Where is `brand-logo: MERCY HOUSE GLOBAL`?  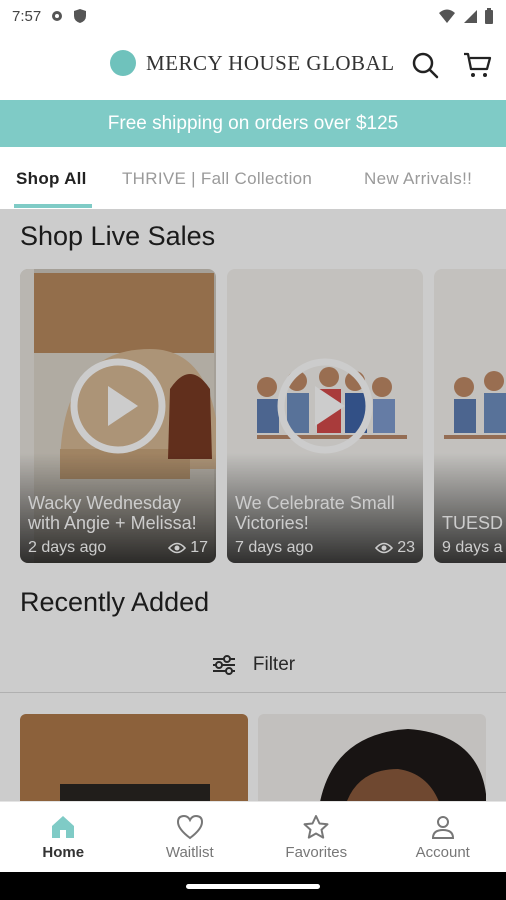 brand-logo: MERCY HOUSE GLOBAL is located at coordinates (252, 63).